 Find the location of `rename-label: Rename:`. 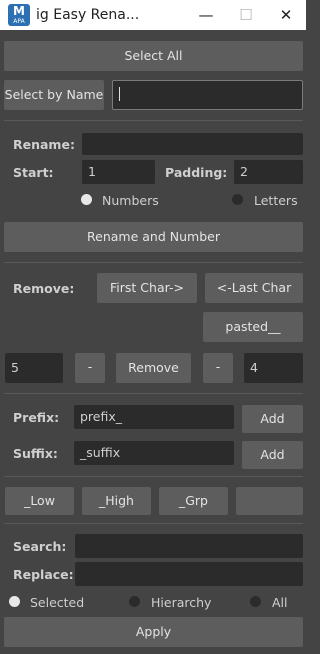

rename-label: Rename: is located at coordinates (44, 144).